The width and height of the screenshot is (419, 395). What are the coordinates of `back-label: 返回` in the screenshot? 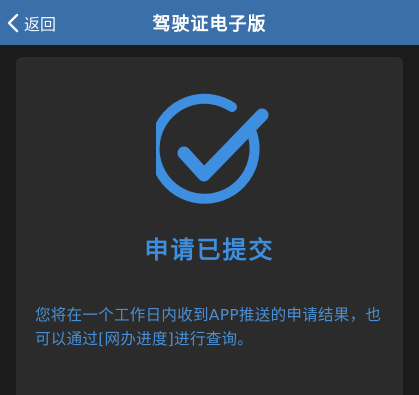 It's located at (40, 24).